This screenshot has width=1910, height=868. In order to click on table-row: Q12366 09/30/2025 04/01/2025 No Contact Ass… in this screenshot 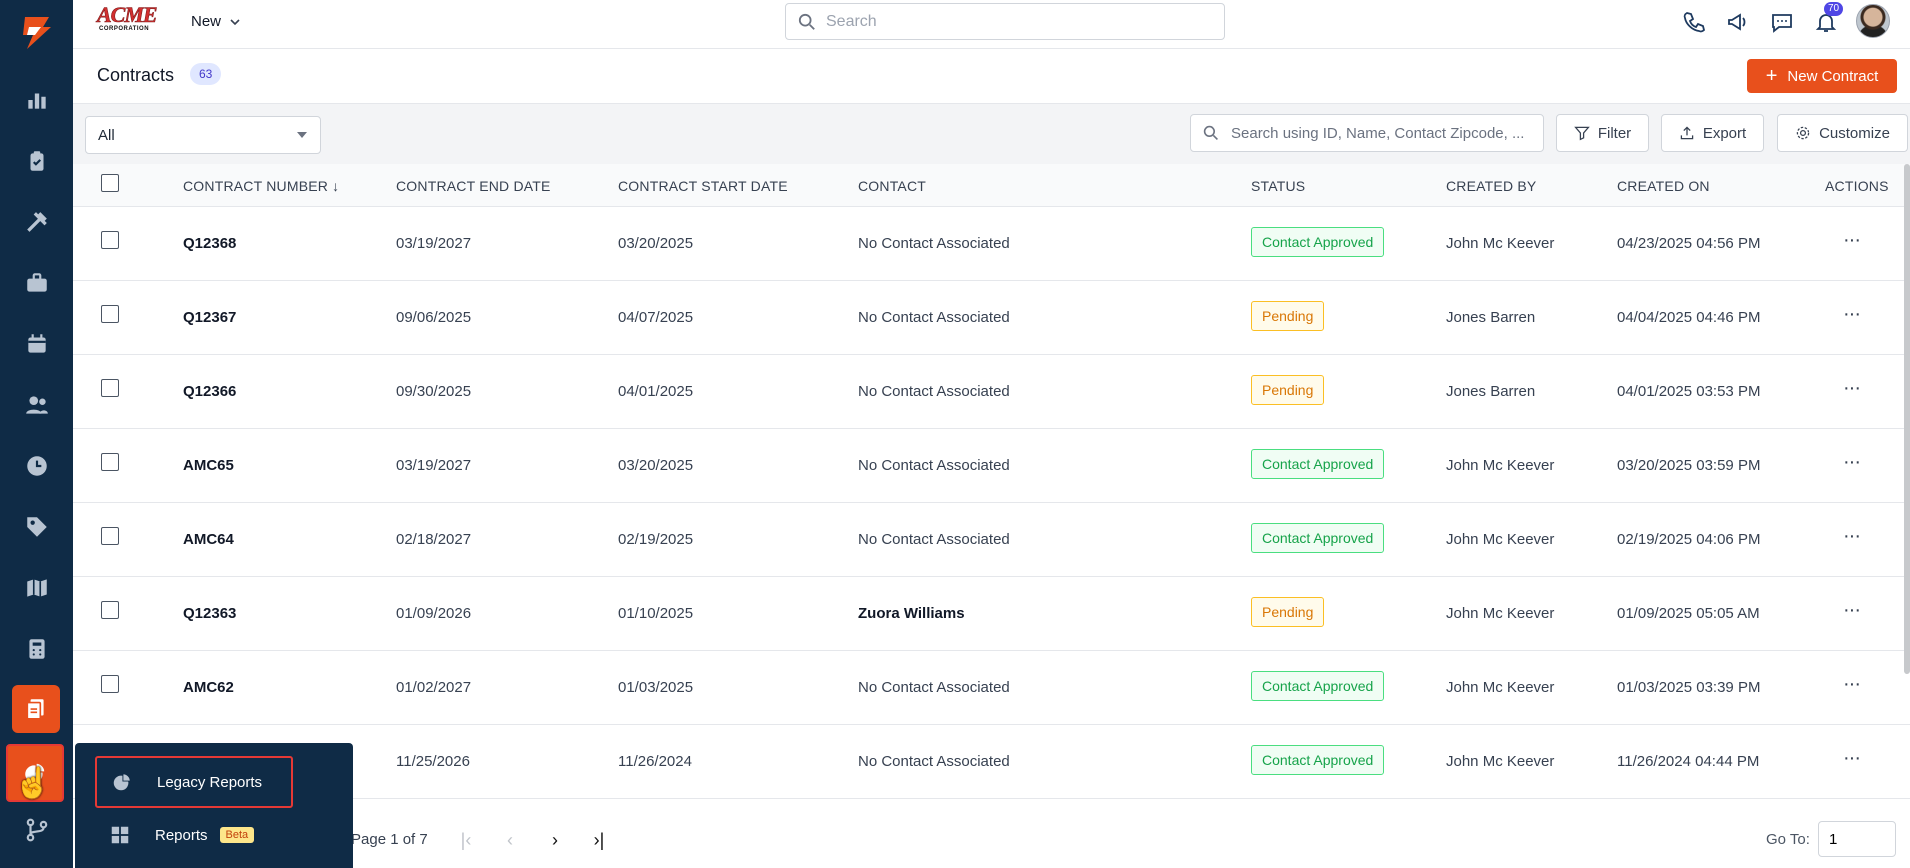, I will do `click(991, 392)`.